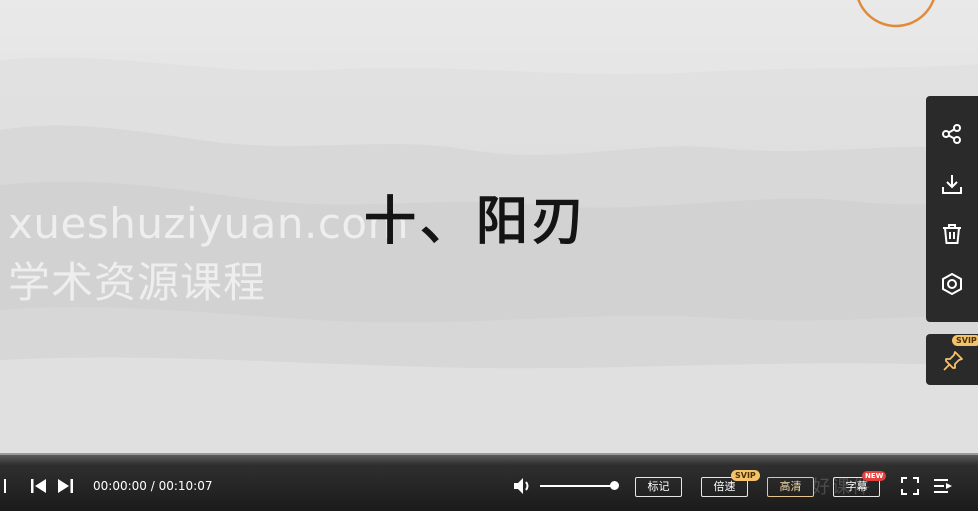 The image size is (978, 511). What do you see at coordinates (120, 486) in the screenshot?
I see `current-time: 00:00:00` at bounding box center [120, 486].